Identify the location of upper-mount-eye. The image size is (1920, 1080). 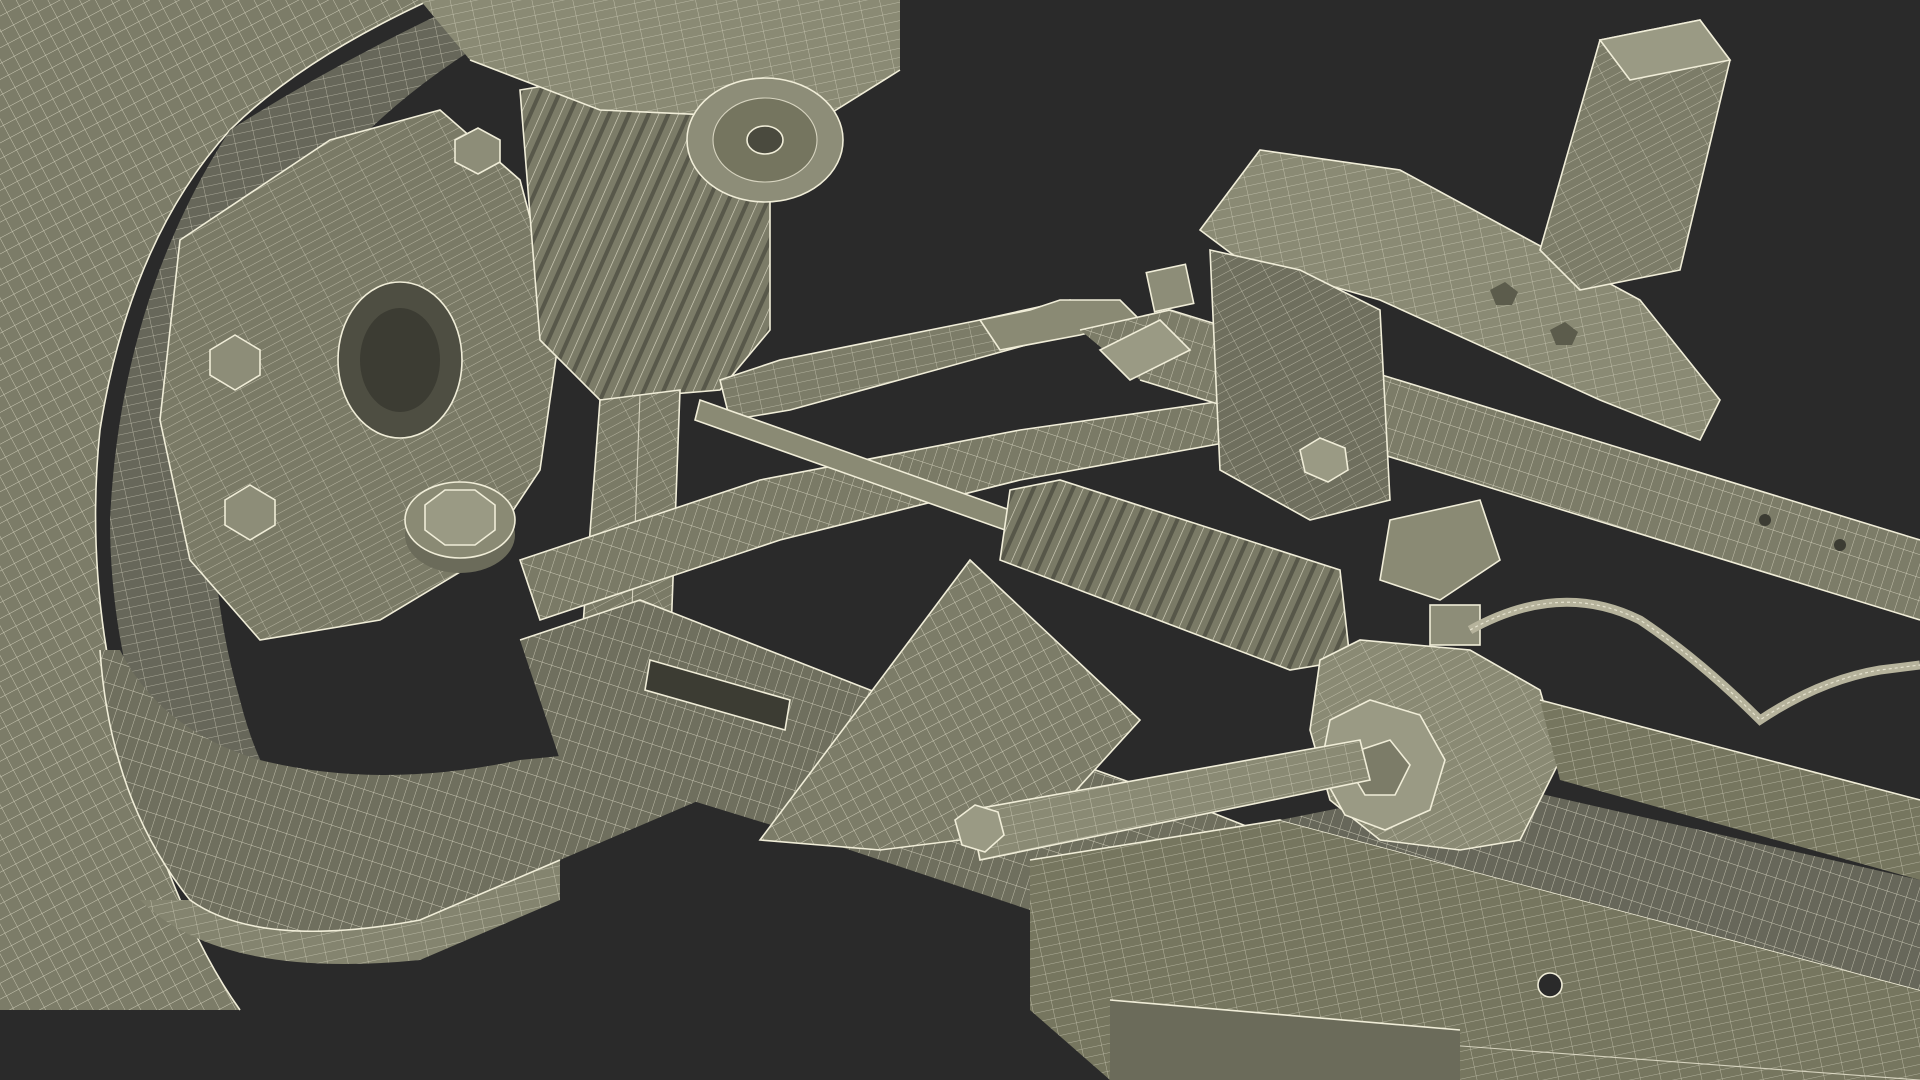
(765, 140).